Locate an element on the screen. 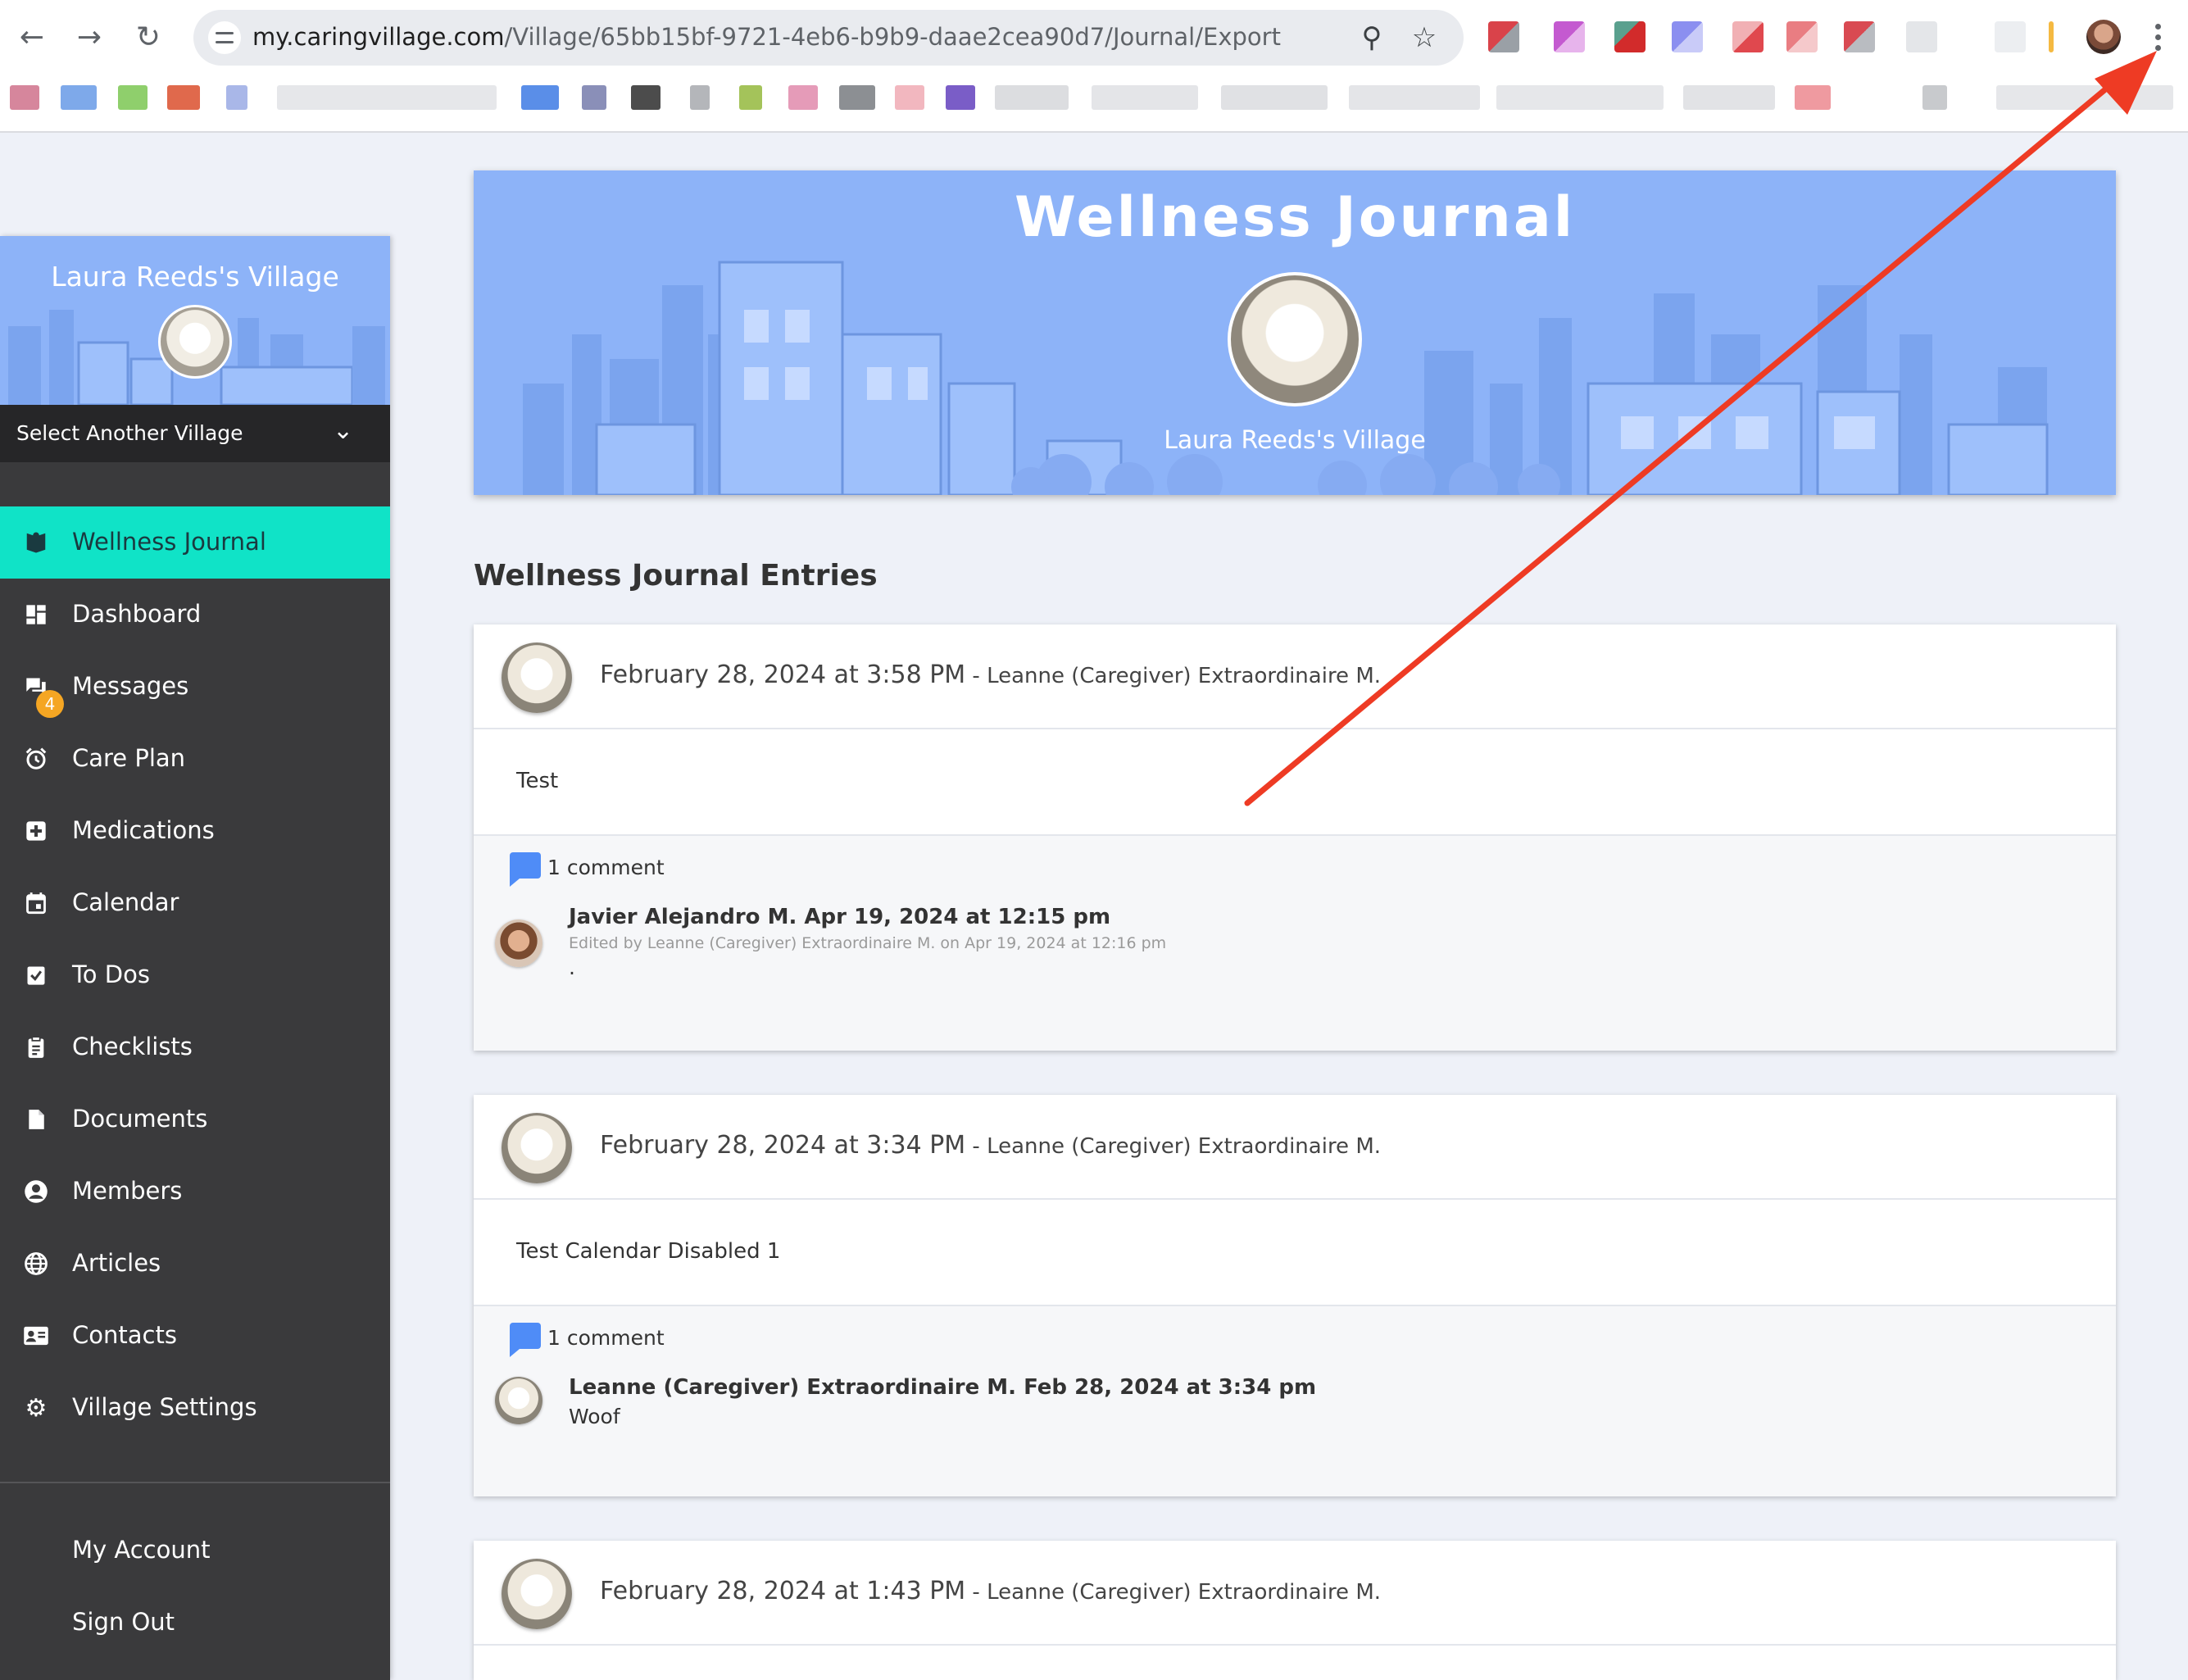 The image size is (2188, 1680). sidebar-item-label: Members is located at coordinates (127, 1191).